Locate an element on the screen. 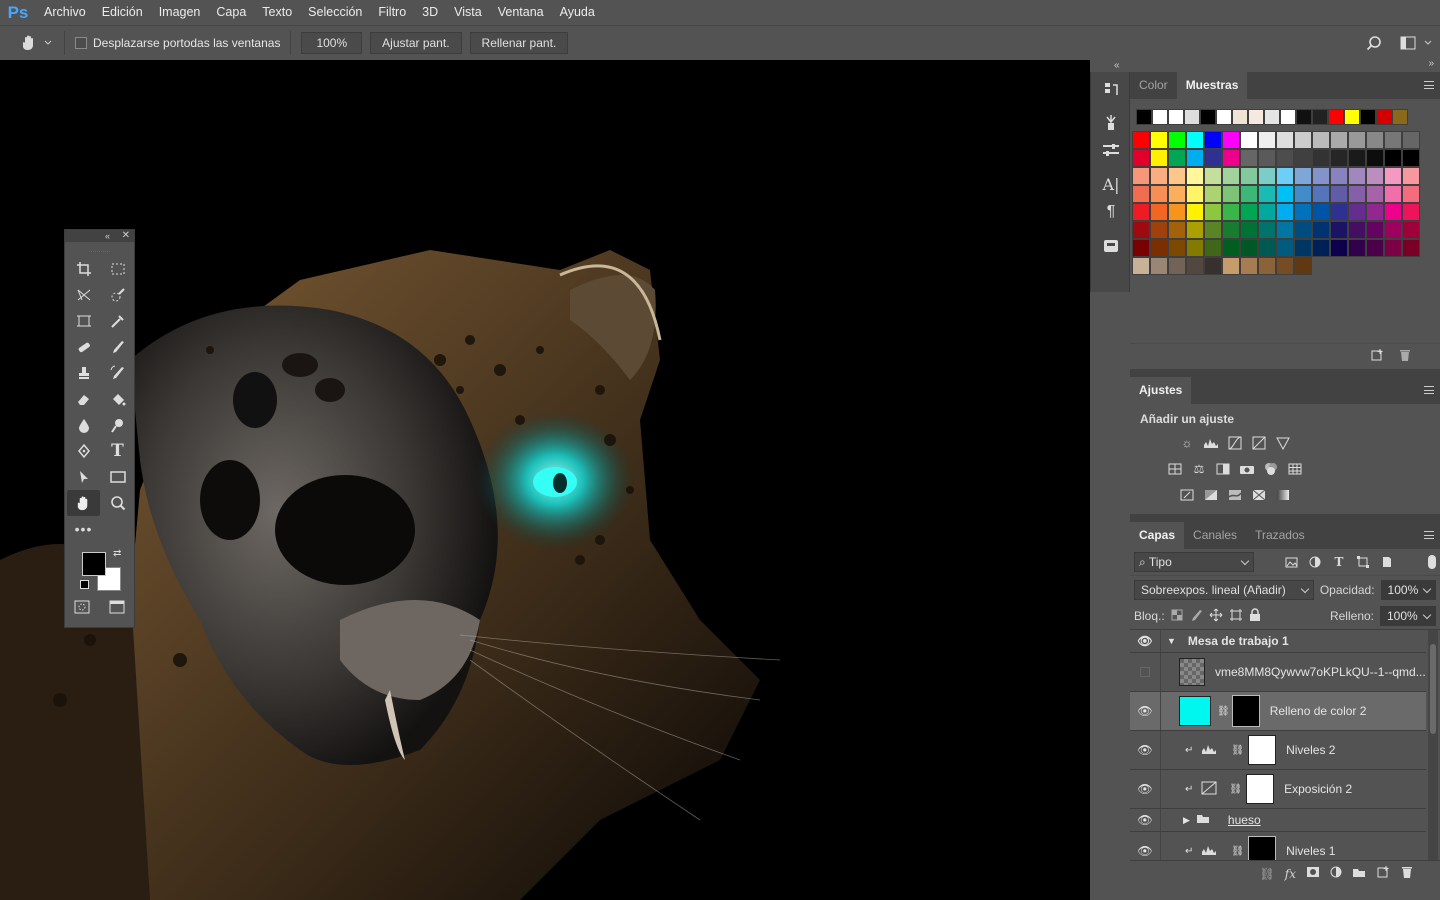  history-brush-tool-icon is located at coordinates (117, 373).